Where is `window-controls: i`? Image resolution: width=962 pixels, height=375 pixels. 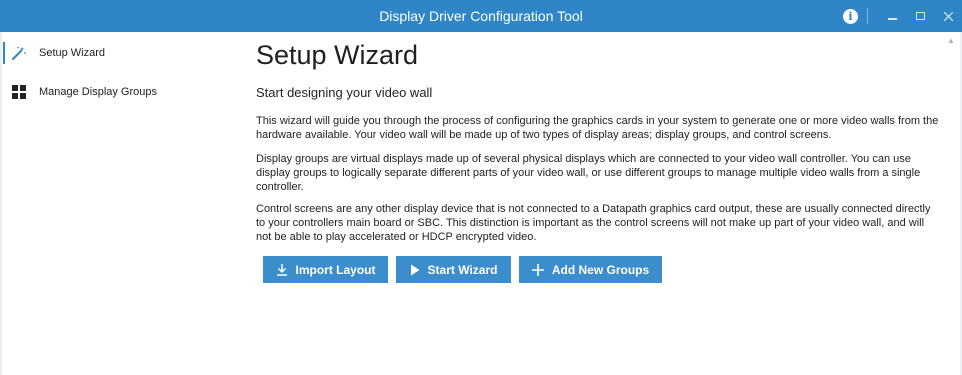
window-controls: i is located at coordinates (902, 16).